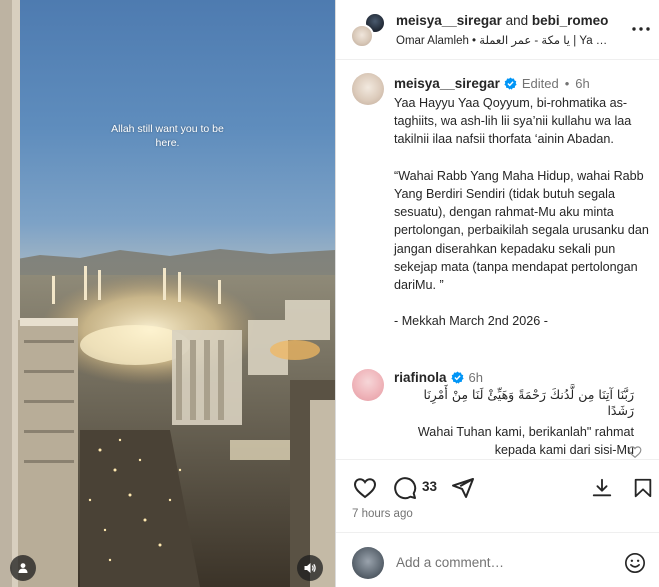  What do you see at coordinates (430, 486) in the screenshot?
I see `comment-count: 33` at bounding box center [430, 486].